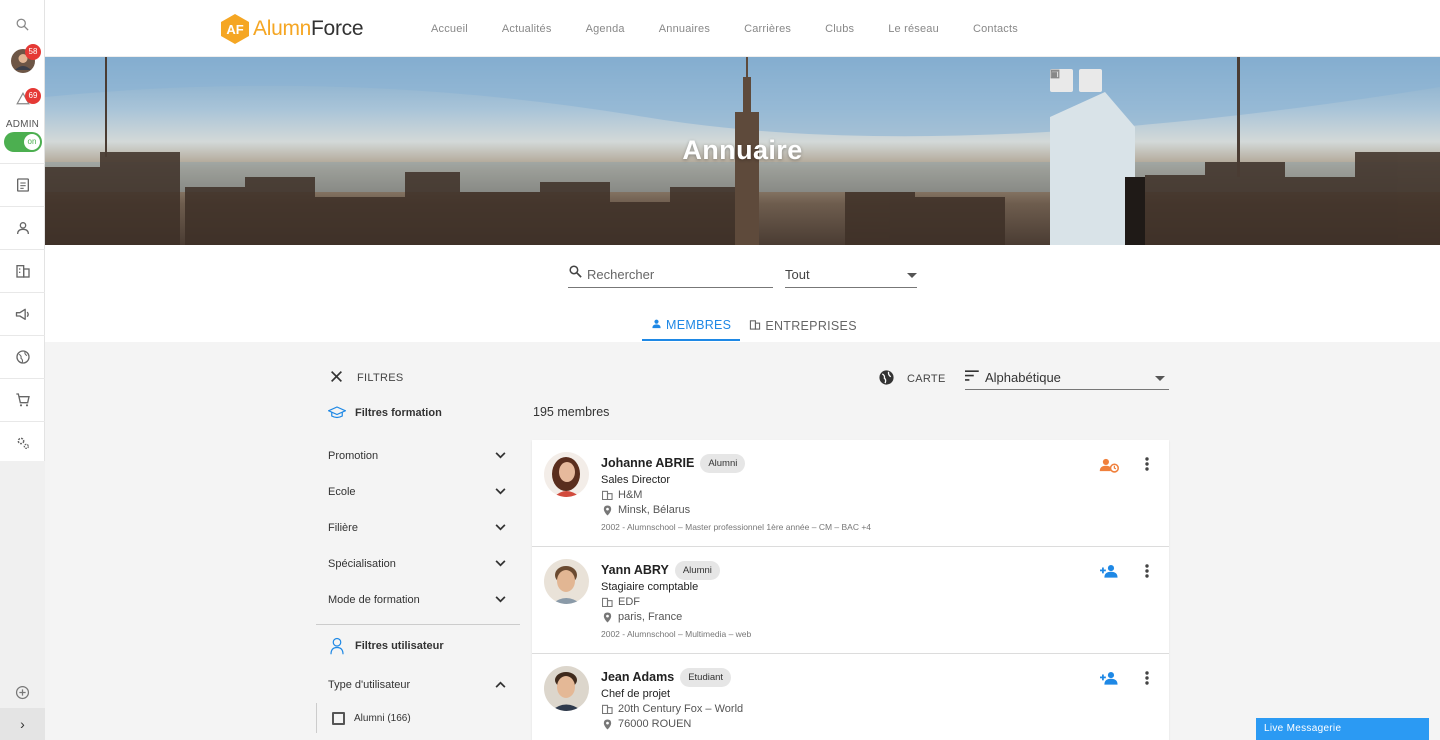 This screenshot has height=740, width=1440. Describe the element at coordinates (621, 495) in the screenshot. I see `member-company: H&M` at that location.